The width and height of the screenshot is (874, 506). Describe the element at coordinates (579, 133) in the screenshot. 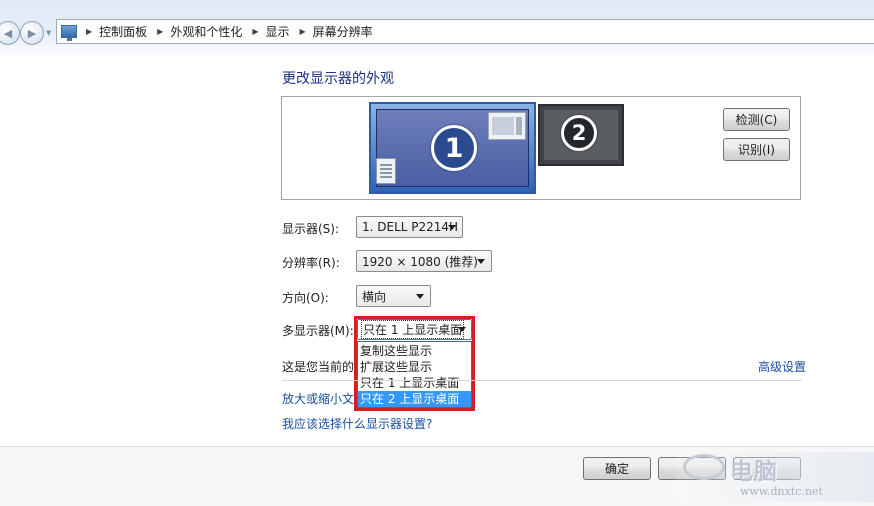

I see `monitor-2-number: 2` at that location.